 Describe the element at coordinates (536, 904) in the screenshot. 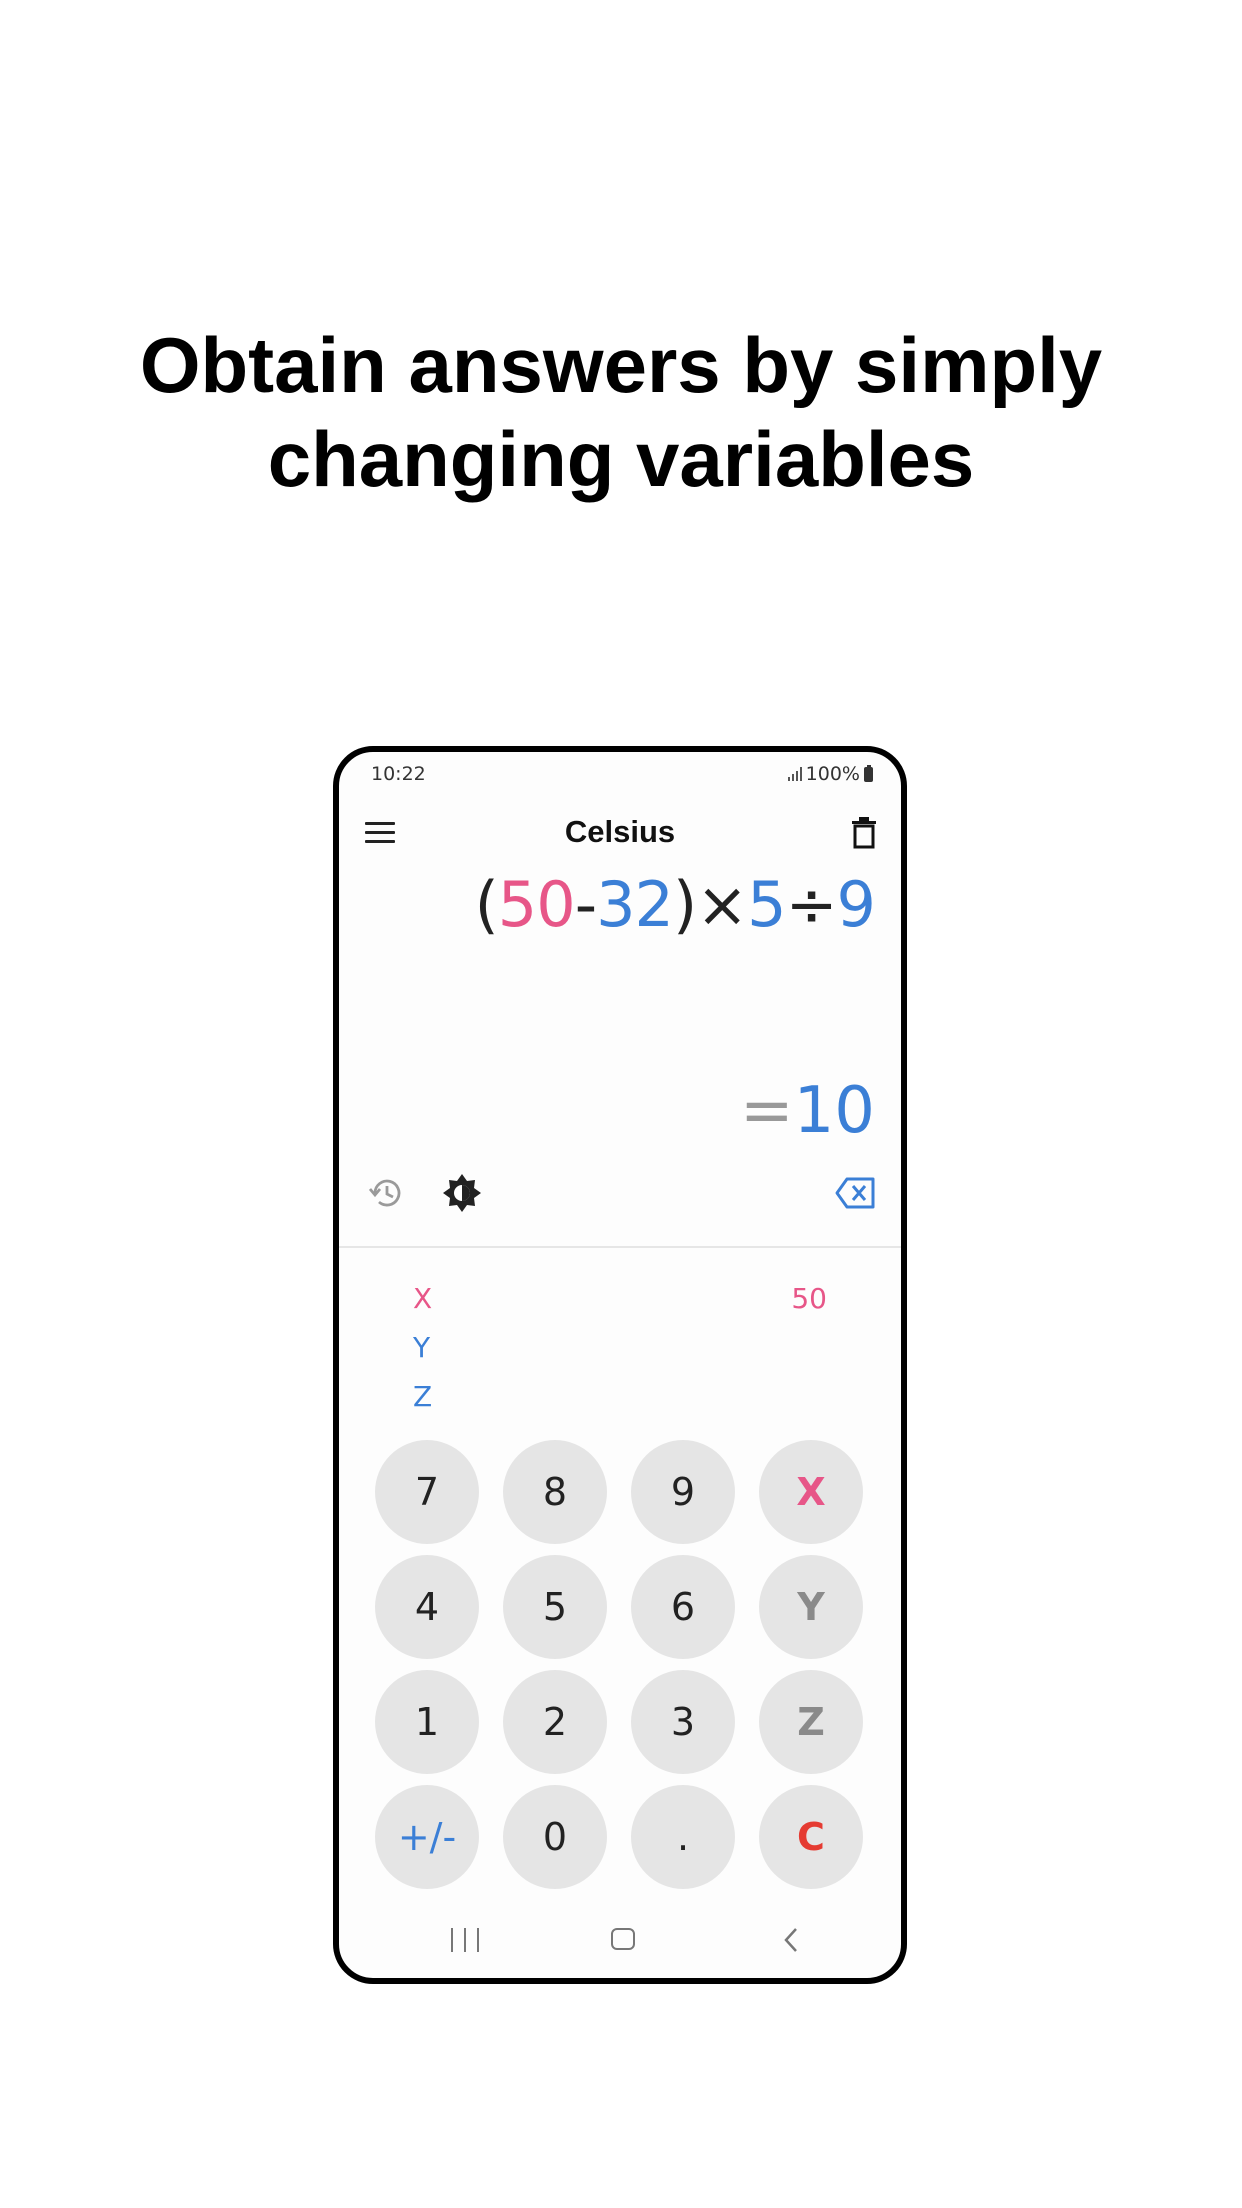

I see `expression-token: 50` at that location.